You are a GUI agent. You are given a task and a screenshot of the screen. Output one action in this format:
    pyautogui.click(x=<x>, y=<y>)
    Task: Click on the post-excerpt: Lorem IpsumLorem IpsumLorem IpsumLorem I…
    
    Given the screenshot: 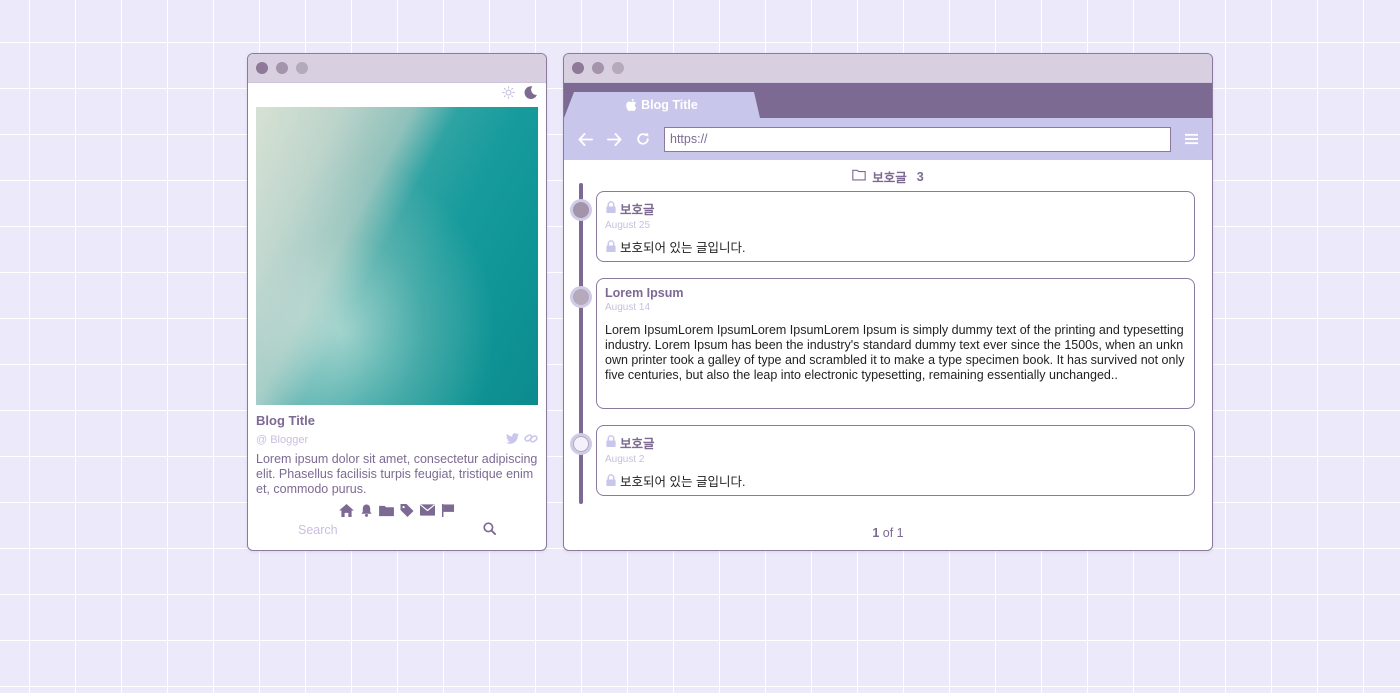 What is the action you would take?
    pyautogui.click(x=895, y=352)
    